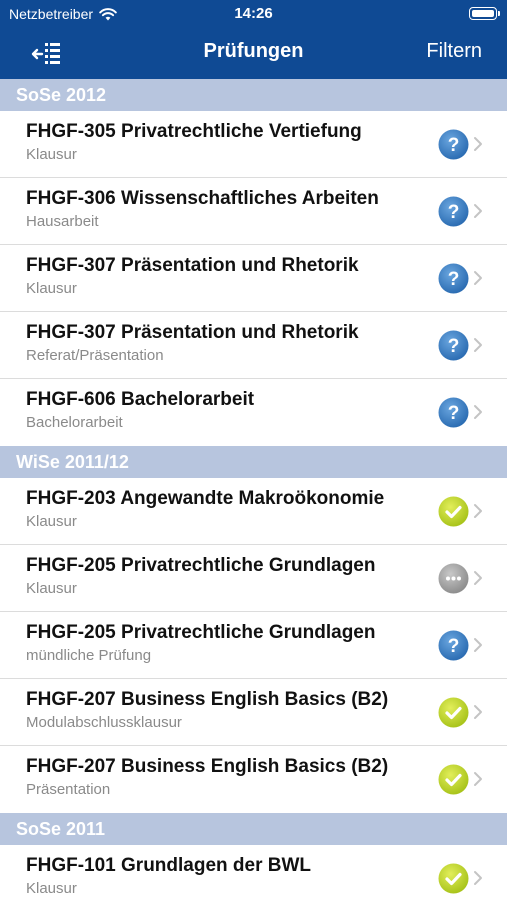  I want to click on status-bar: Netzbetreiber 14:26, so click(253, 14).